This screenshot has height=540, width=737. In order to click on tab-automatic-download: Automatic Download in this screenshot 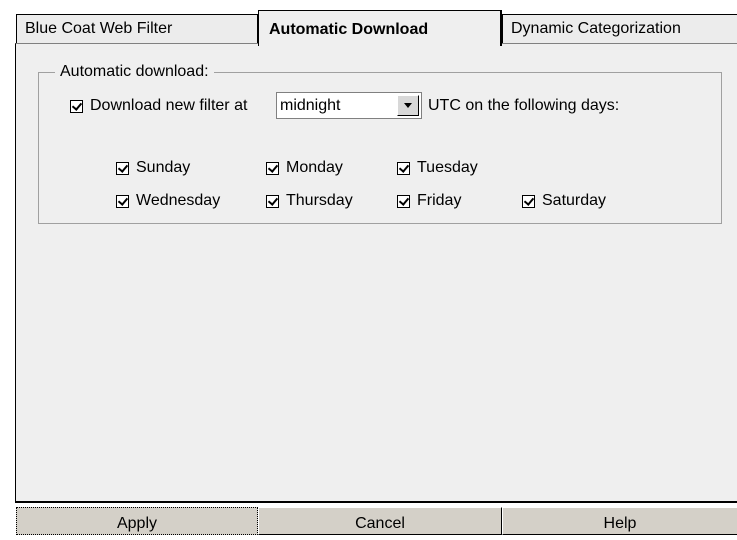, I will do `click(380, 28)`.